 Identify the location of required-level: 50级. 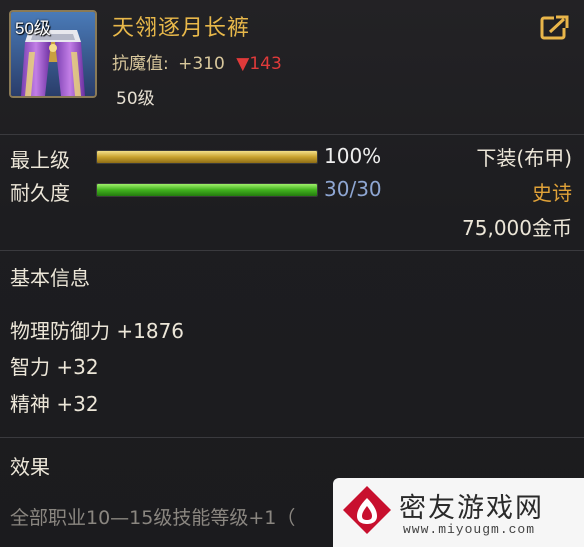
(135, 99).